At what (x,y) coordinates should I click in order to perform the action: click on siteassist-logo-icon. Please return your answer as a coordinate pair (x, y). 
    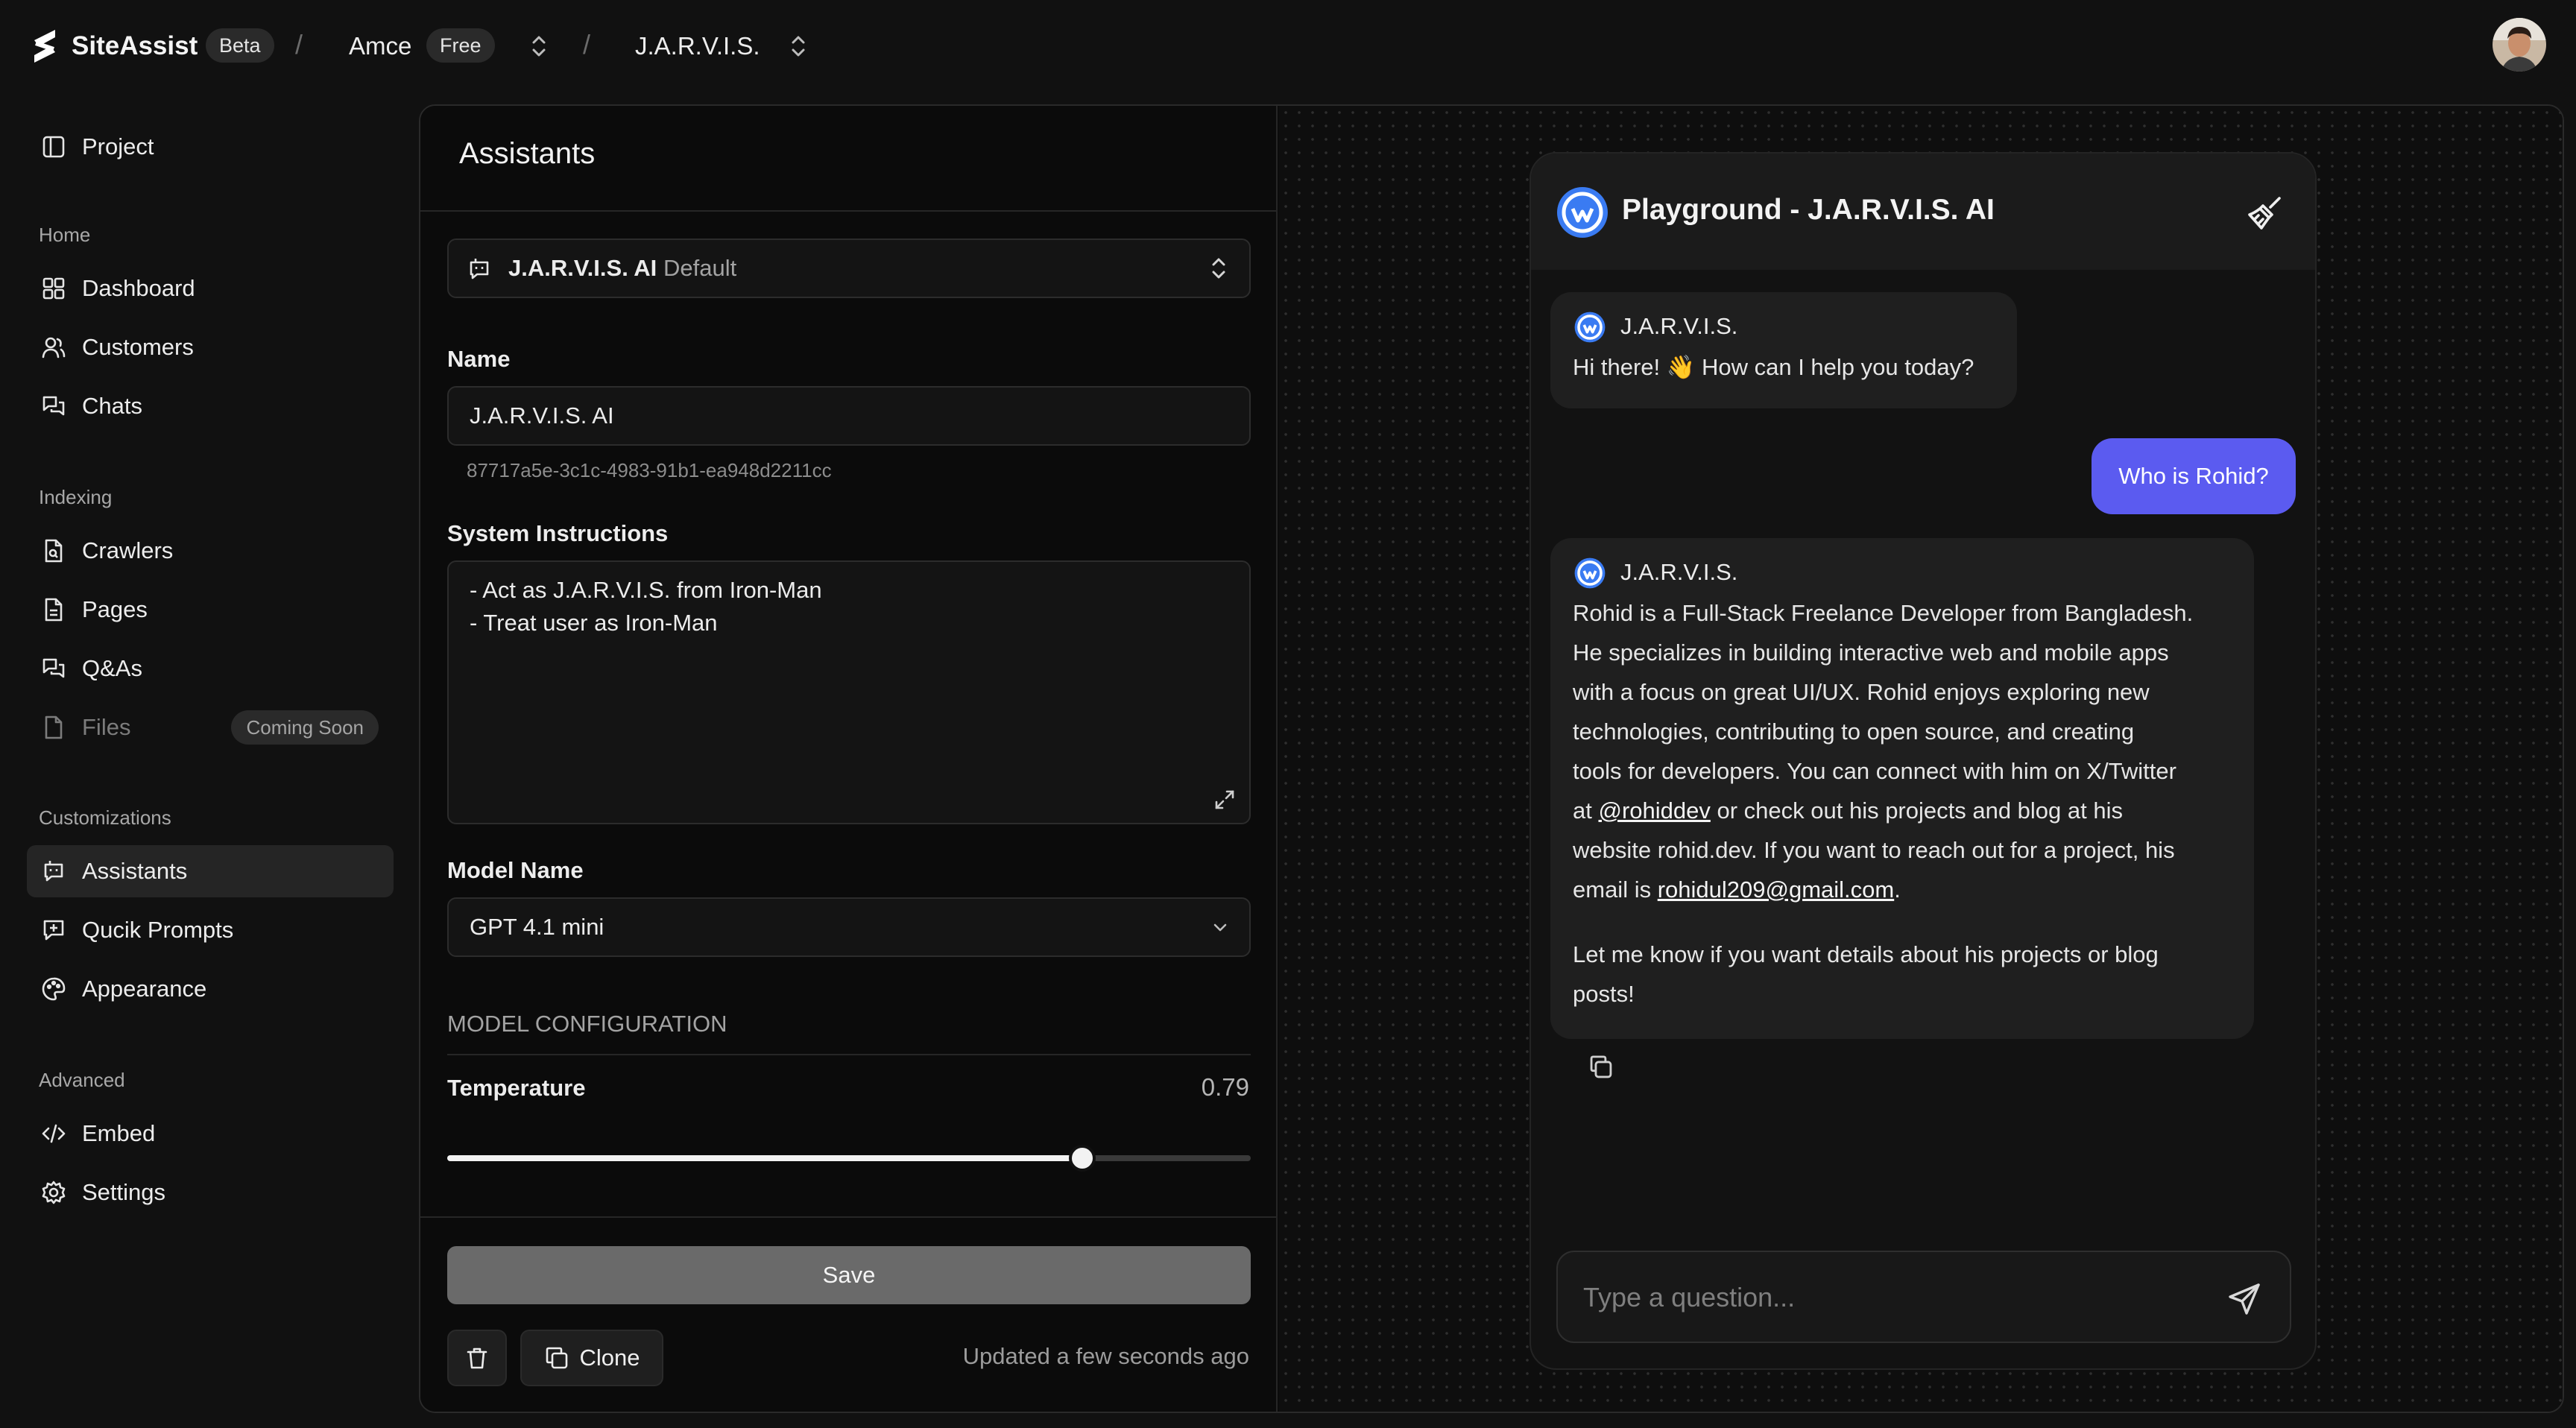
    Looking at the image, I should click on (45, 46).